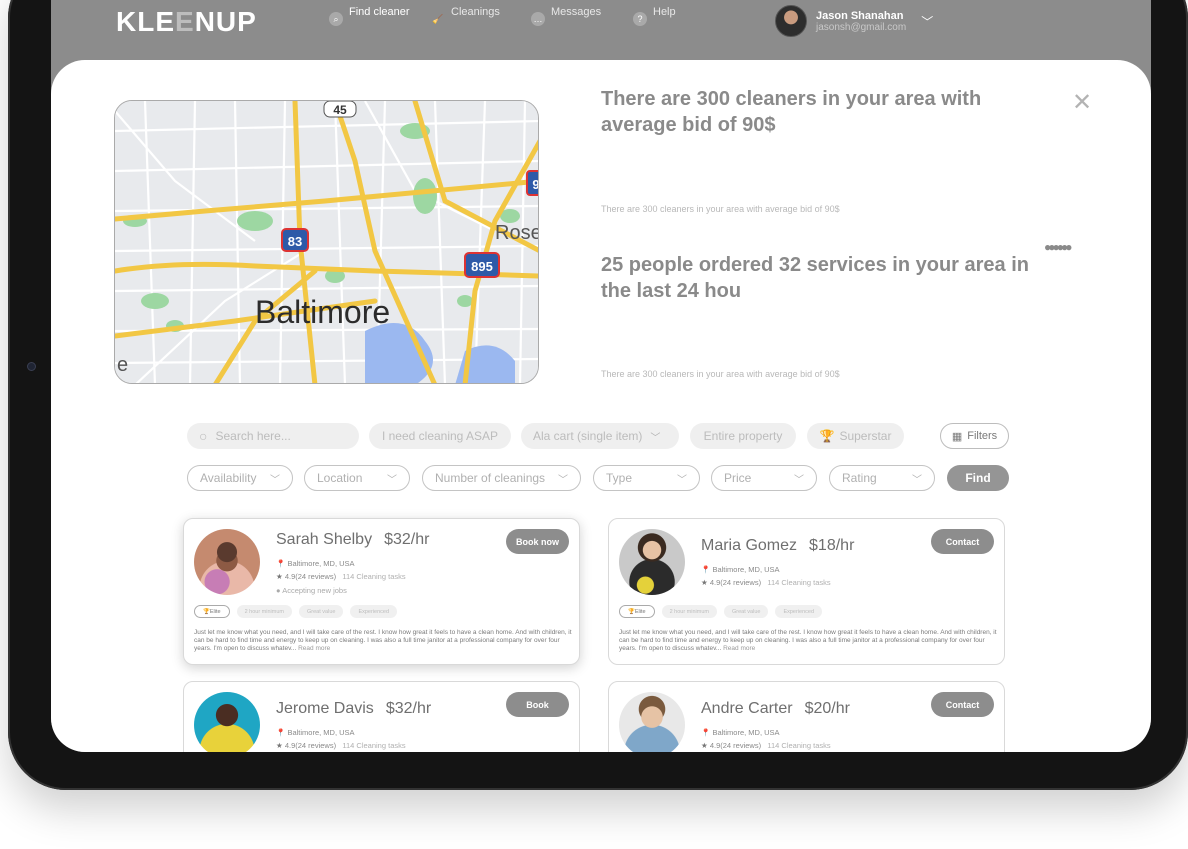 The image size is (1188, 849). What do you see at coordinates (203, 436) in the screenshot?
I see `search-icon: ○` at bounding box center [203, 436].